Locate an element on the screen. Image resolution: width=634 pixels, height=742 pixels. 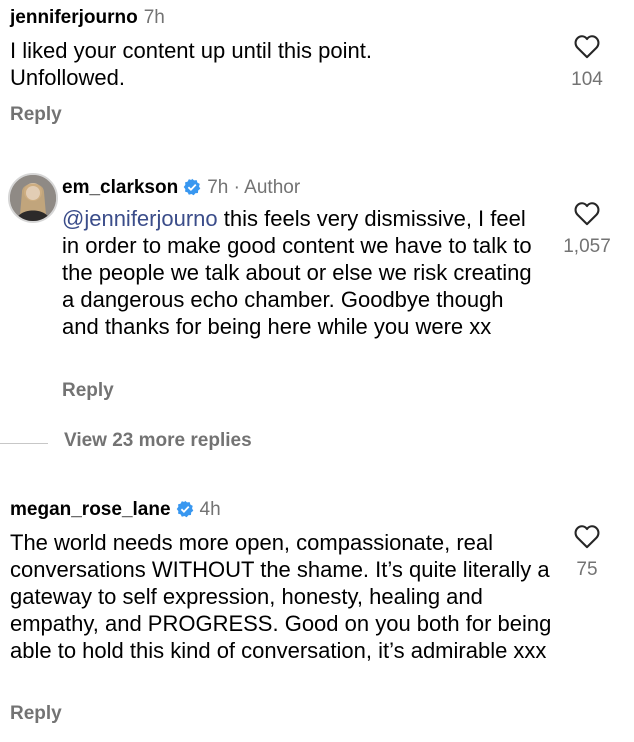
like-button: 104 is located at coordinates (587, 62).